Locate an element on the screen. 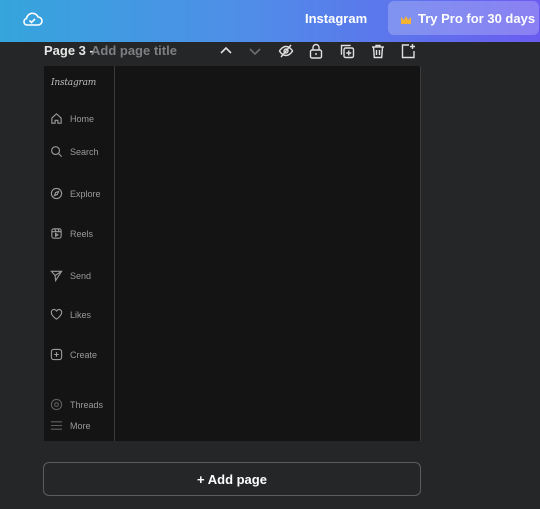 Image resolution: width=540 pixels, height=509 pixels. page-header: Page 3 - Add page title is located at coordinates (234, 52).